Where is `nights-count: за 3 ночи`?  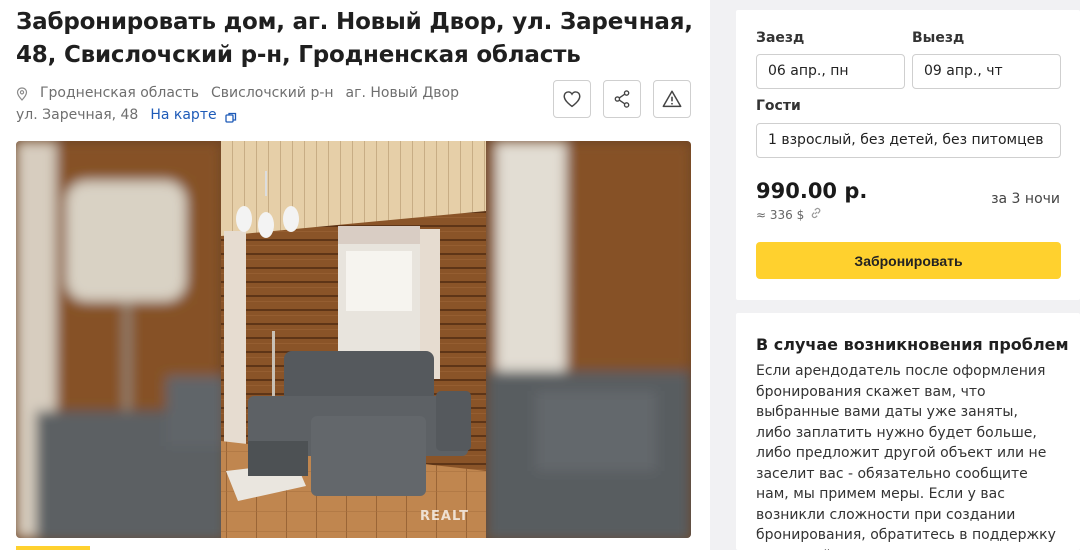 nights-count: за 3 ночи is located at coordinates (1025, 199).